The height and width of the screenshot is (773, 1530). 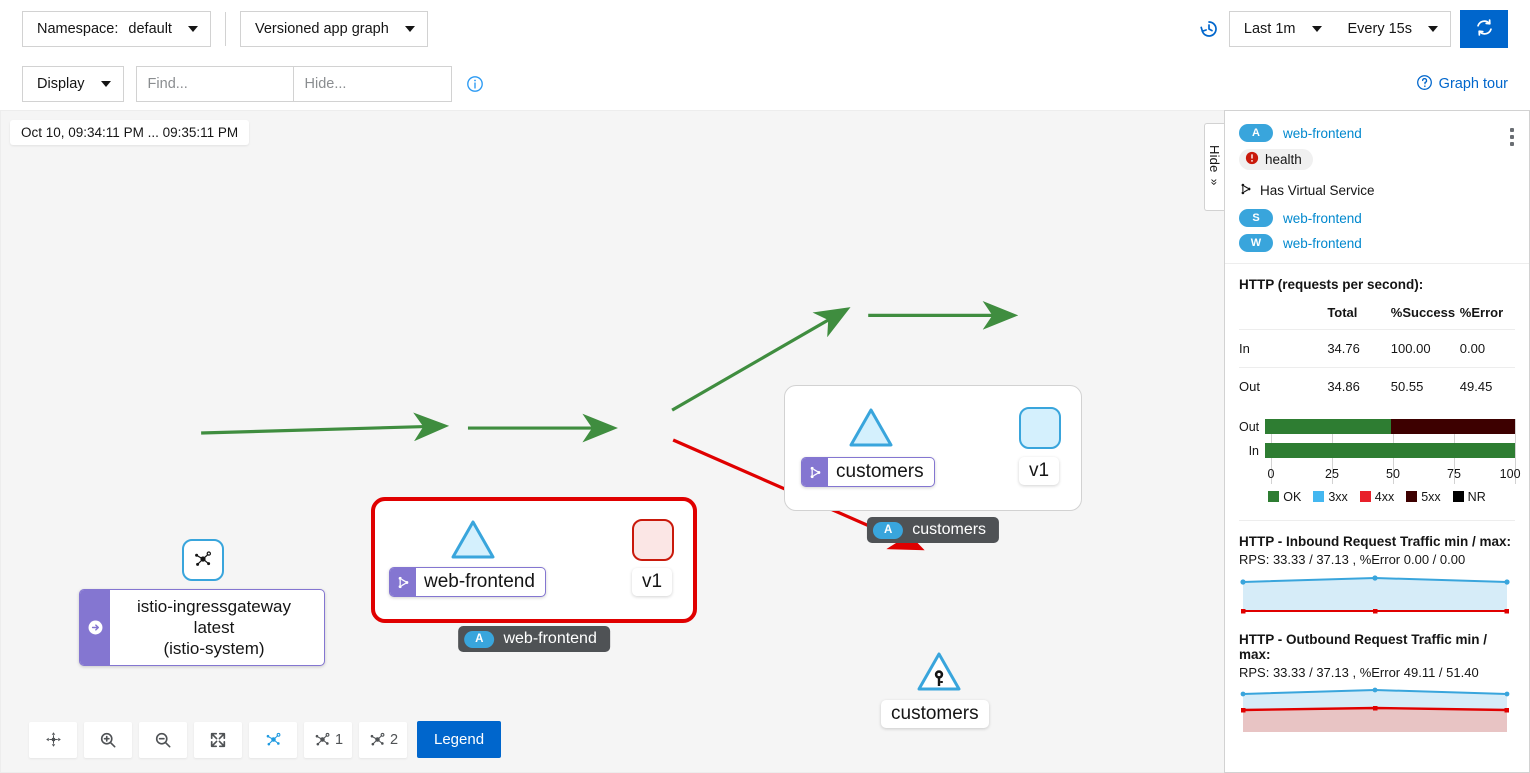 I want to click on outbound-sparkline, so click(x=1375, y=709).